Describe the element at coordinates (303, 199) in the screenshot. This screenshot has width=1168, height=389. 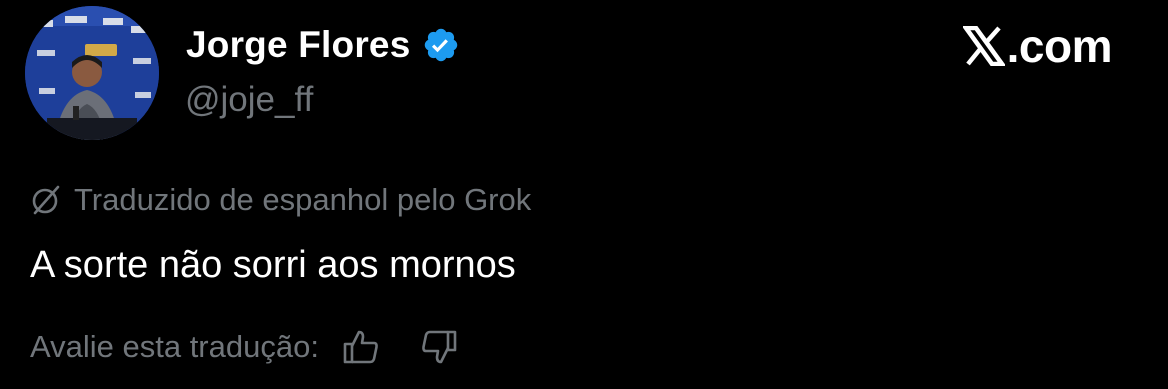
I see `translation-label: Traduzido de espanhol pelo Grok` at that location.